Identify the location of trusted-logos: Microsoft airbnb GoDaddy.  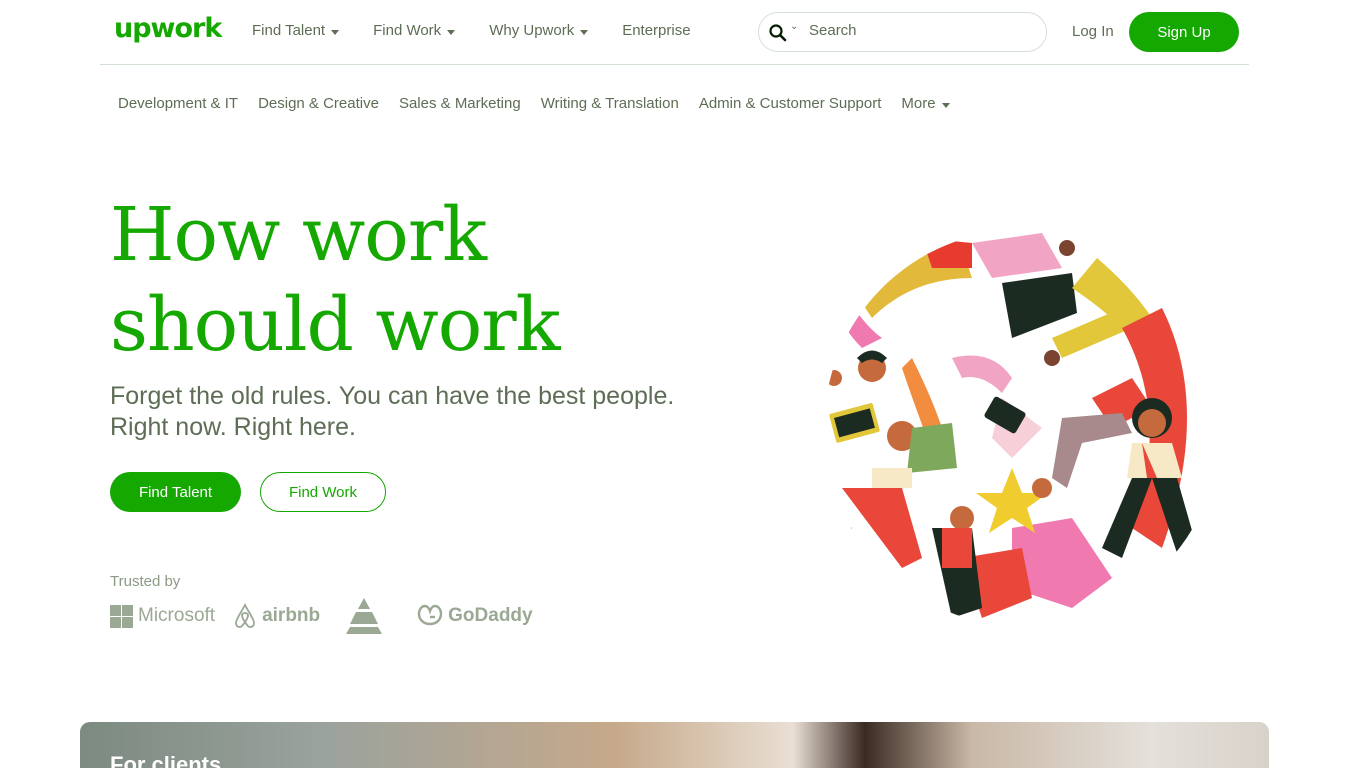
(330, 616).